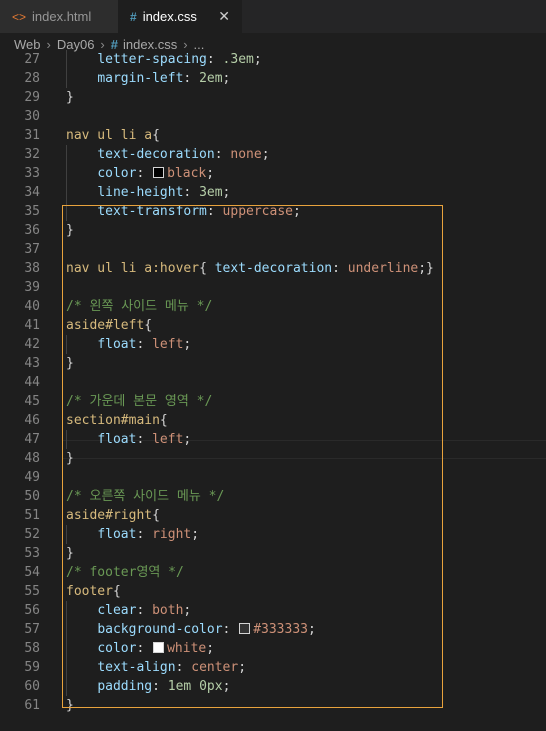  I want to click on line-number: 28, so click(32, 78).